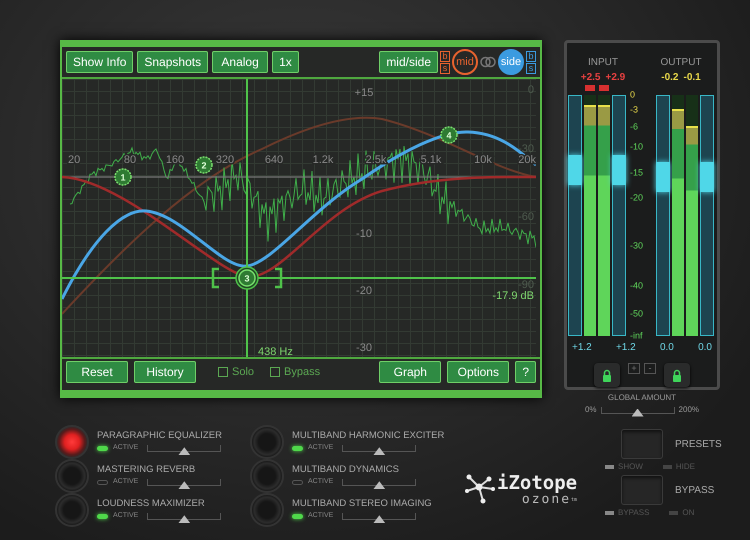  I want to click on scale-label: -50, so click(637, 313).